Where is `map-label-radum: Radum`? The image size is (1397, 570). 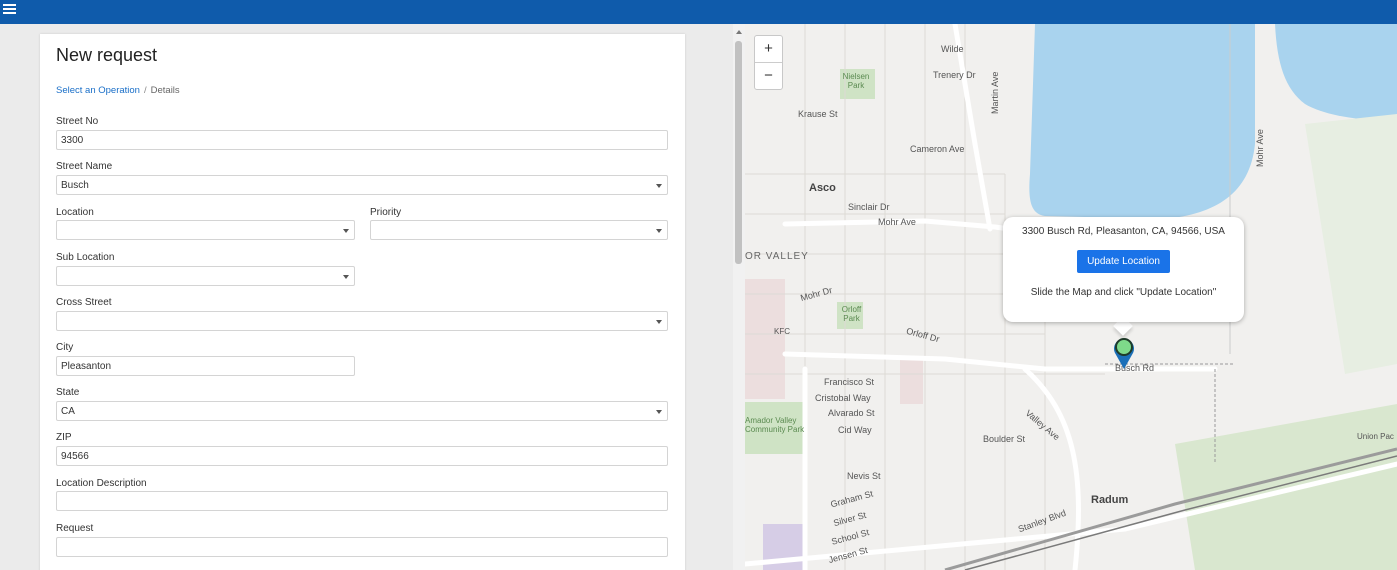 map-label-radum: Radum is located at coordinates (1110, 500).